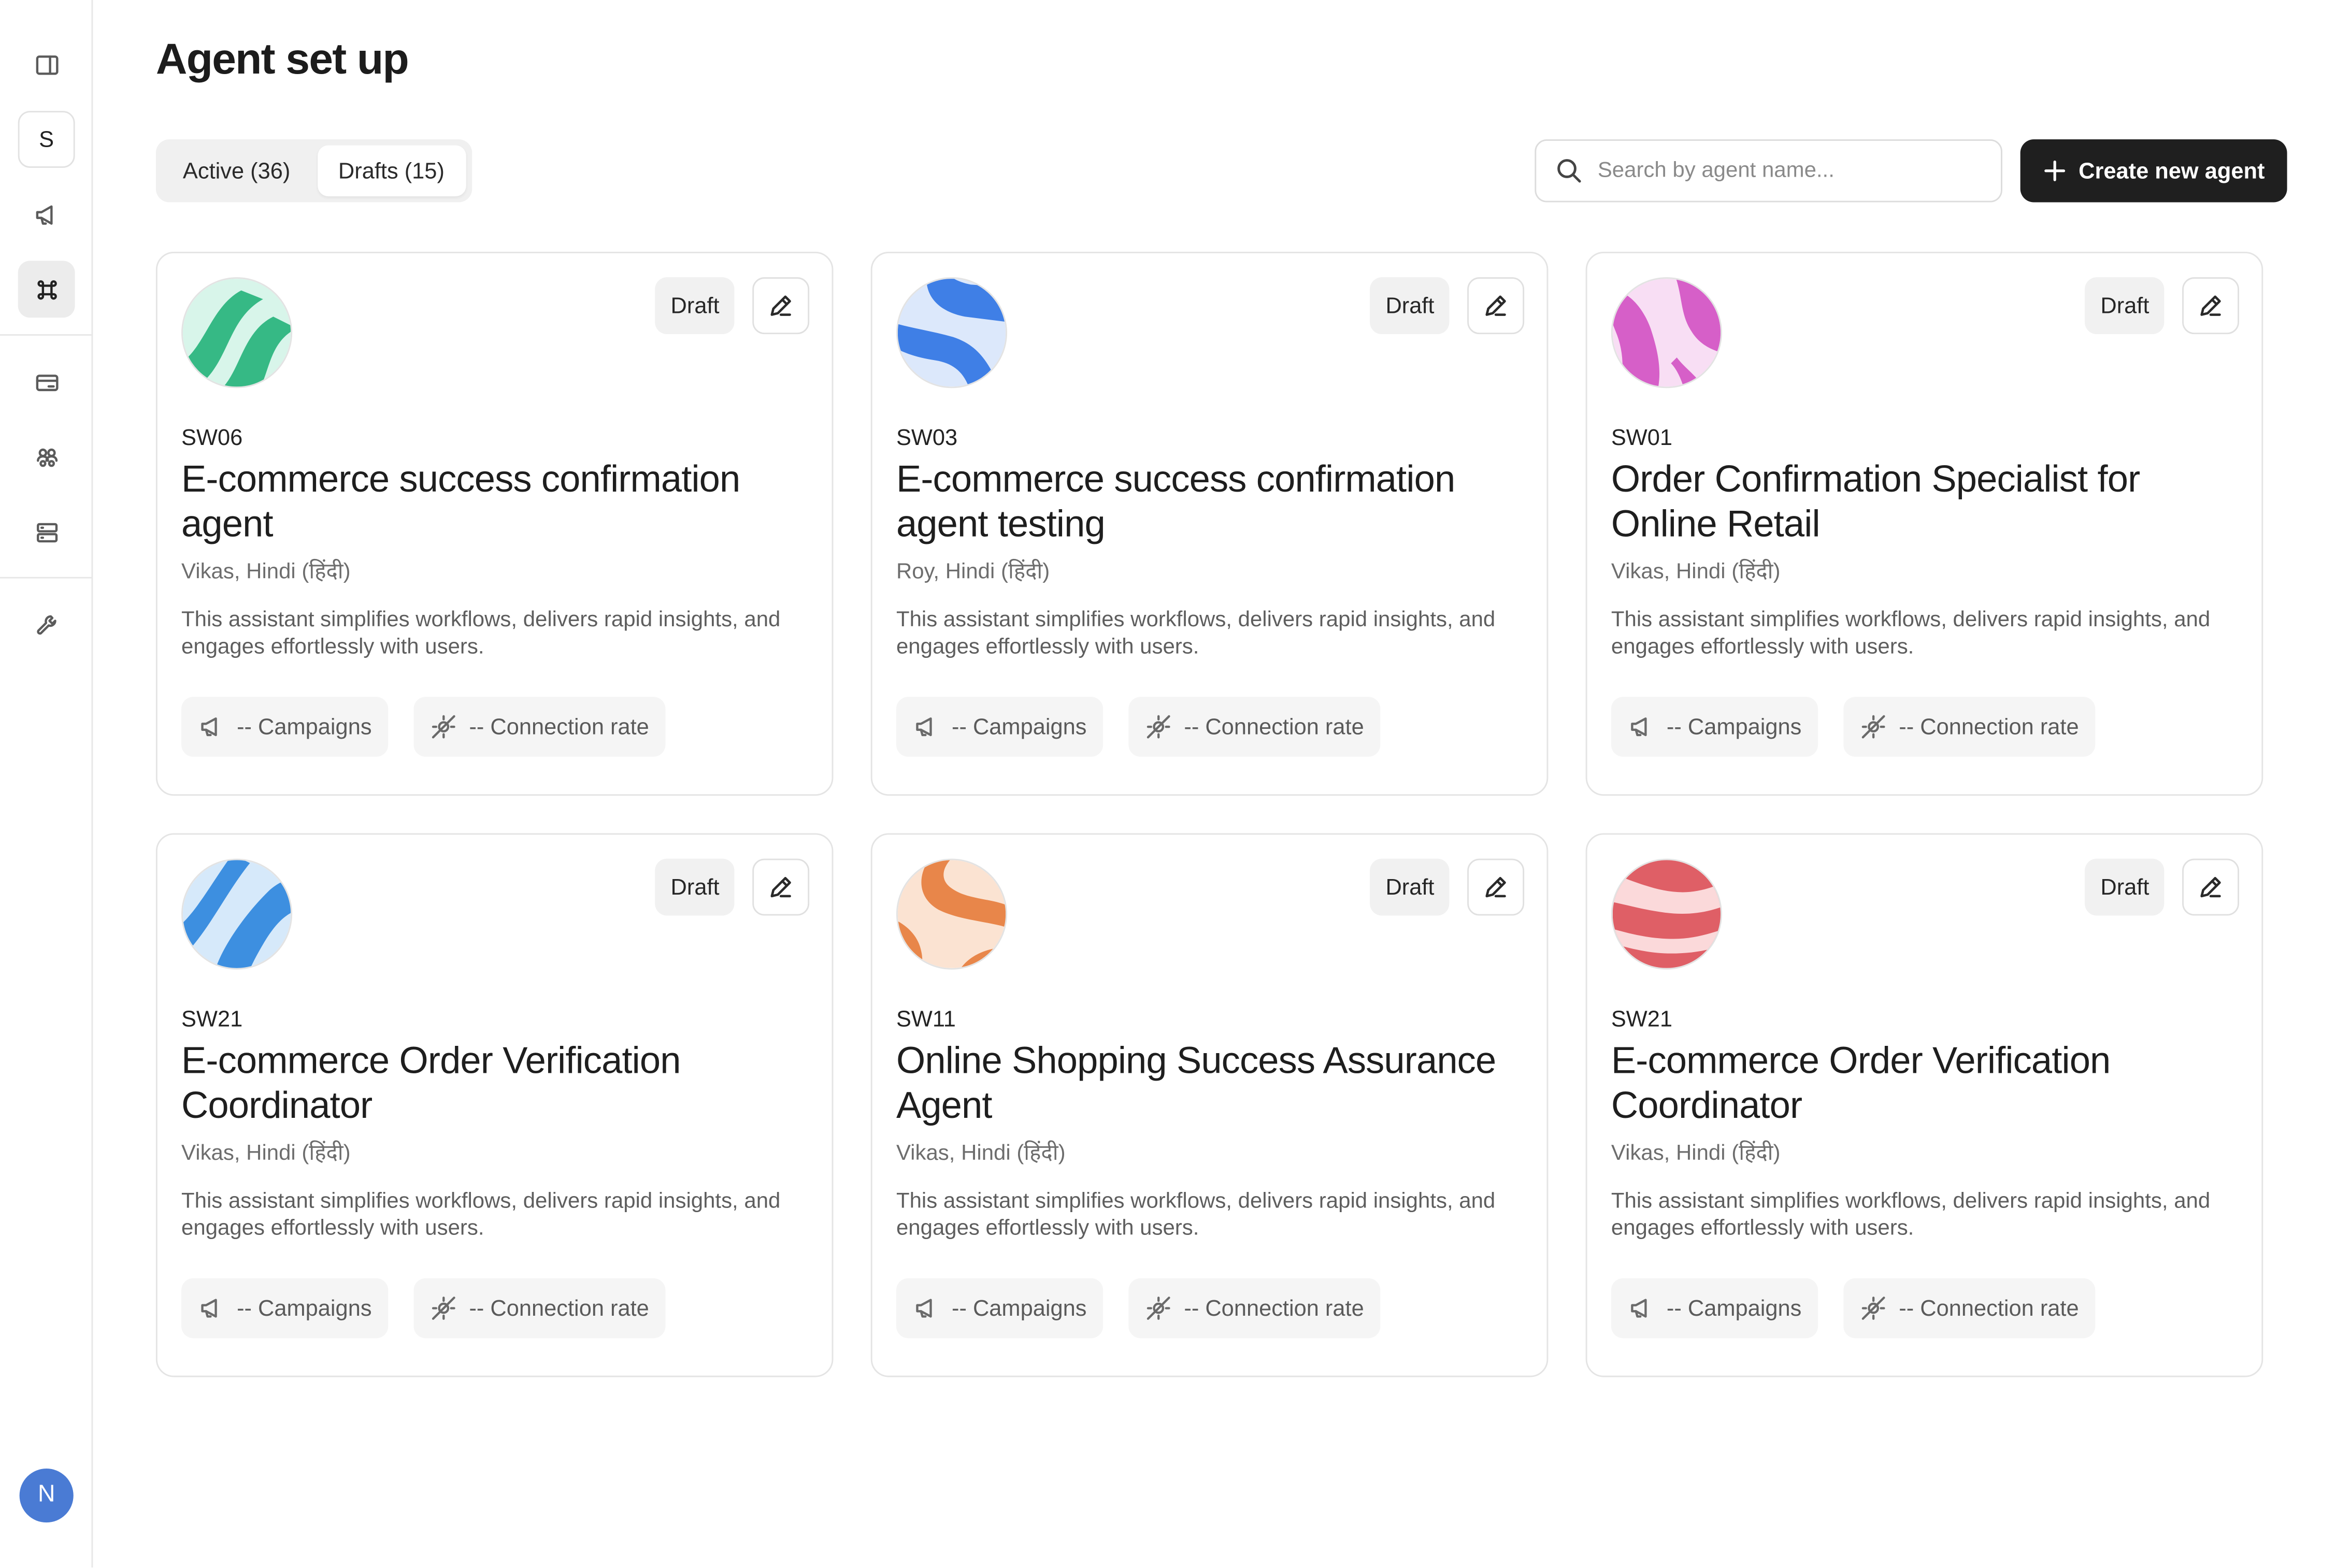 The height and width of the screenshot is (1568, 2350). What do you see at coordinates (1642, 438) in the screenshot?
I see `agent-code: SW01` at bounding box center [1642, 438].